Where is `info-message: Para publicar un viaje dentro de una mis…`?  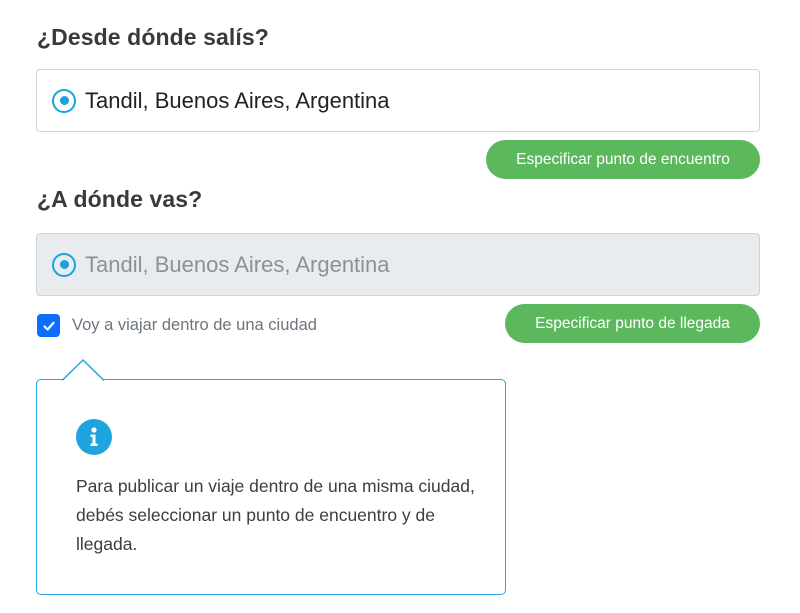 info-message: Para publicar un viaje dentro de una mis… is located at coordinates (275, 515).